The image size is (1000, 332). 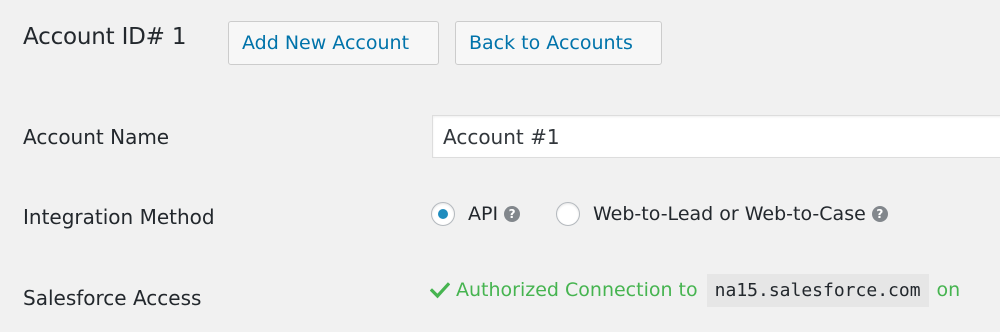 I want to click on radio-api-label: API, so click(x=483, y=214).